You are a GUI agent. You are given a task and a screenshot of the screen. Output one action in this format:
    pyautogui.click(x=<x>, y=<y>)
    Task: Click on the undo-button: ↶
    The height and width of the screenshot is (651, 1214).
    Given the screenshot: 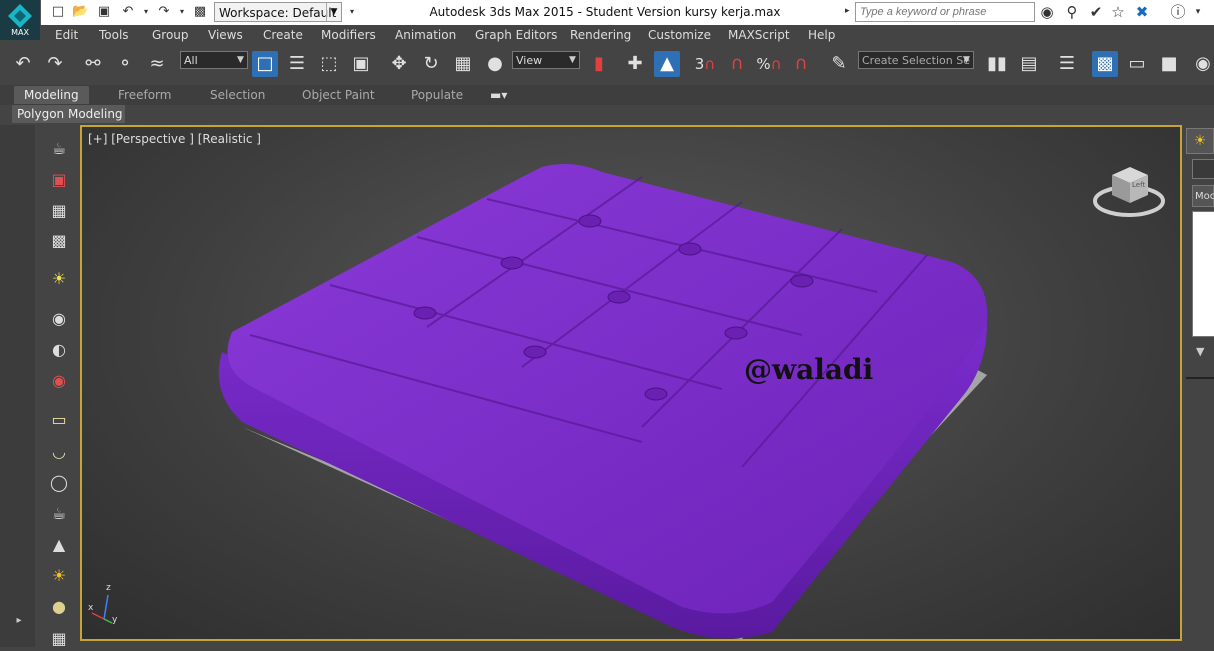 What is the action you would take?
    pyautogui.click(x=23, y=64)
    